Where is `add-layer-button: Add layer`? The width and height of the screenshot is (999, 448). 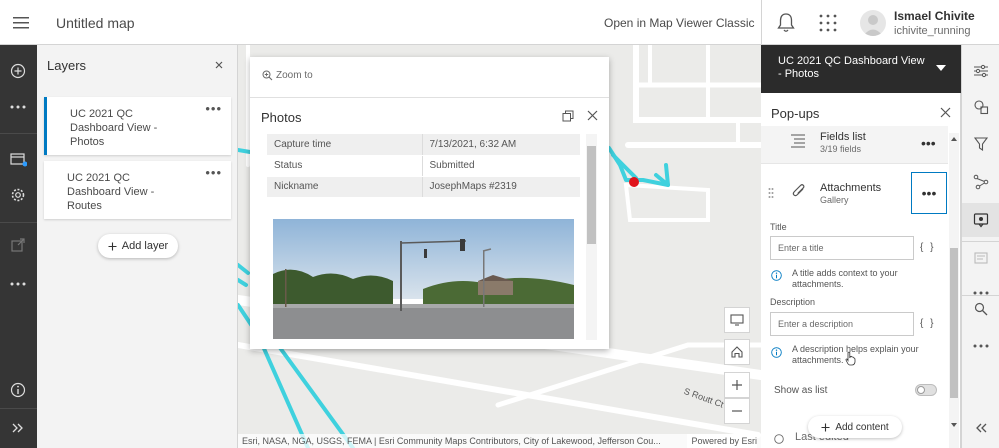
add-layer-button: Add layer is located at coordinates (138, 246).